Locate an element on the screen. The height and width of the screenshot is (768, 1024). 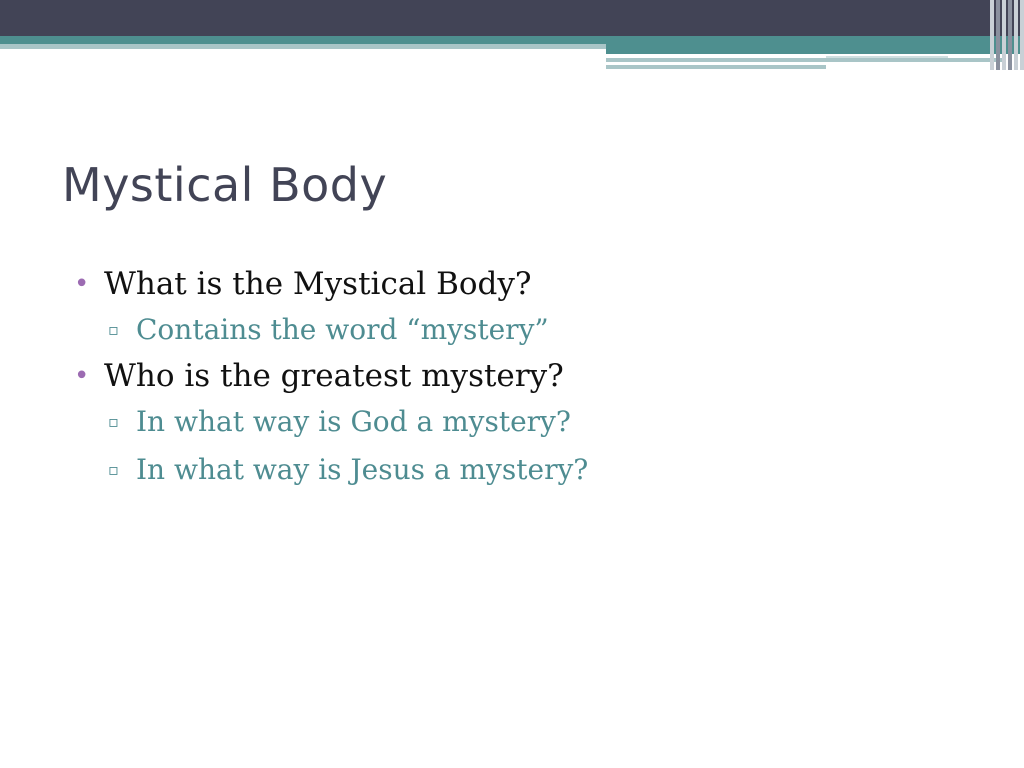
header-band-step is located at coordinates (815, 49).